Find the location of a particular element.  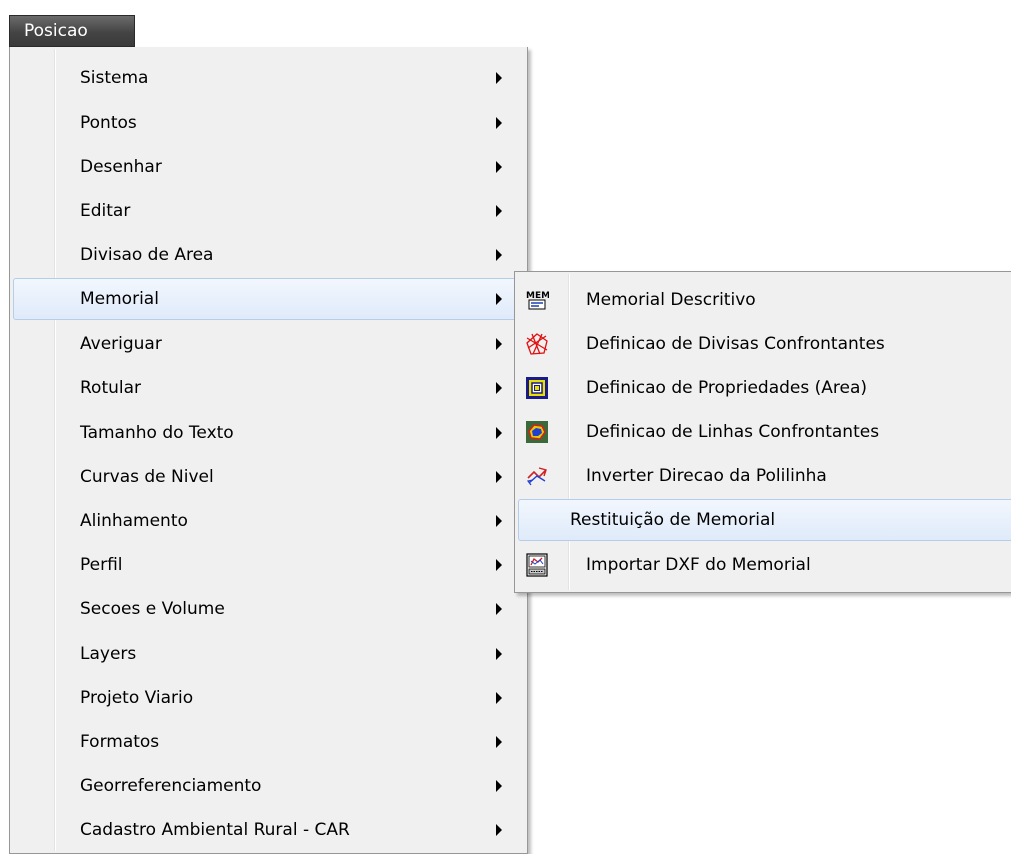

menu-item-cadastro-ambiental-rural: Cadastro Ambiental Rural - CAR is located at coordinates (268, 830).